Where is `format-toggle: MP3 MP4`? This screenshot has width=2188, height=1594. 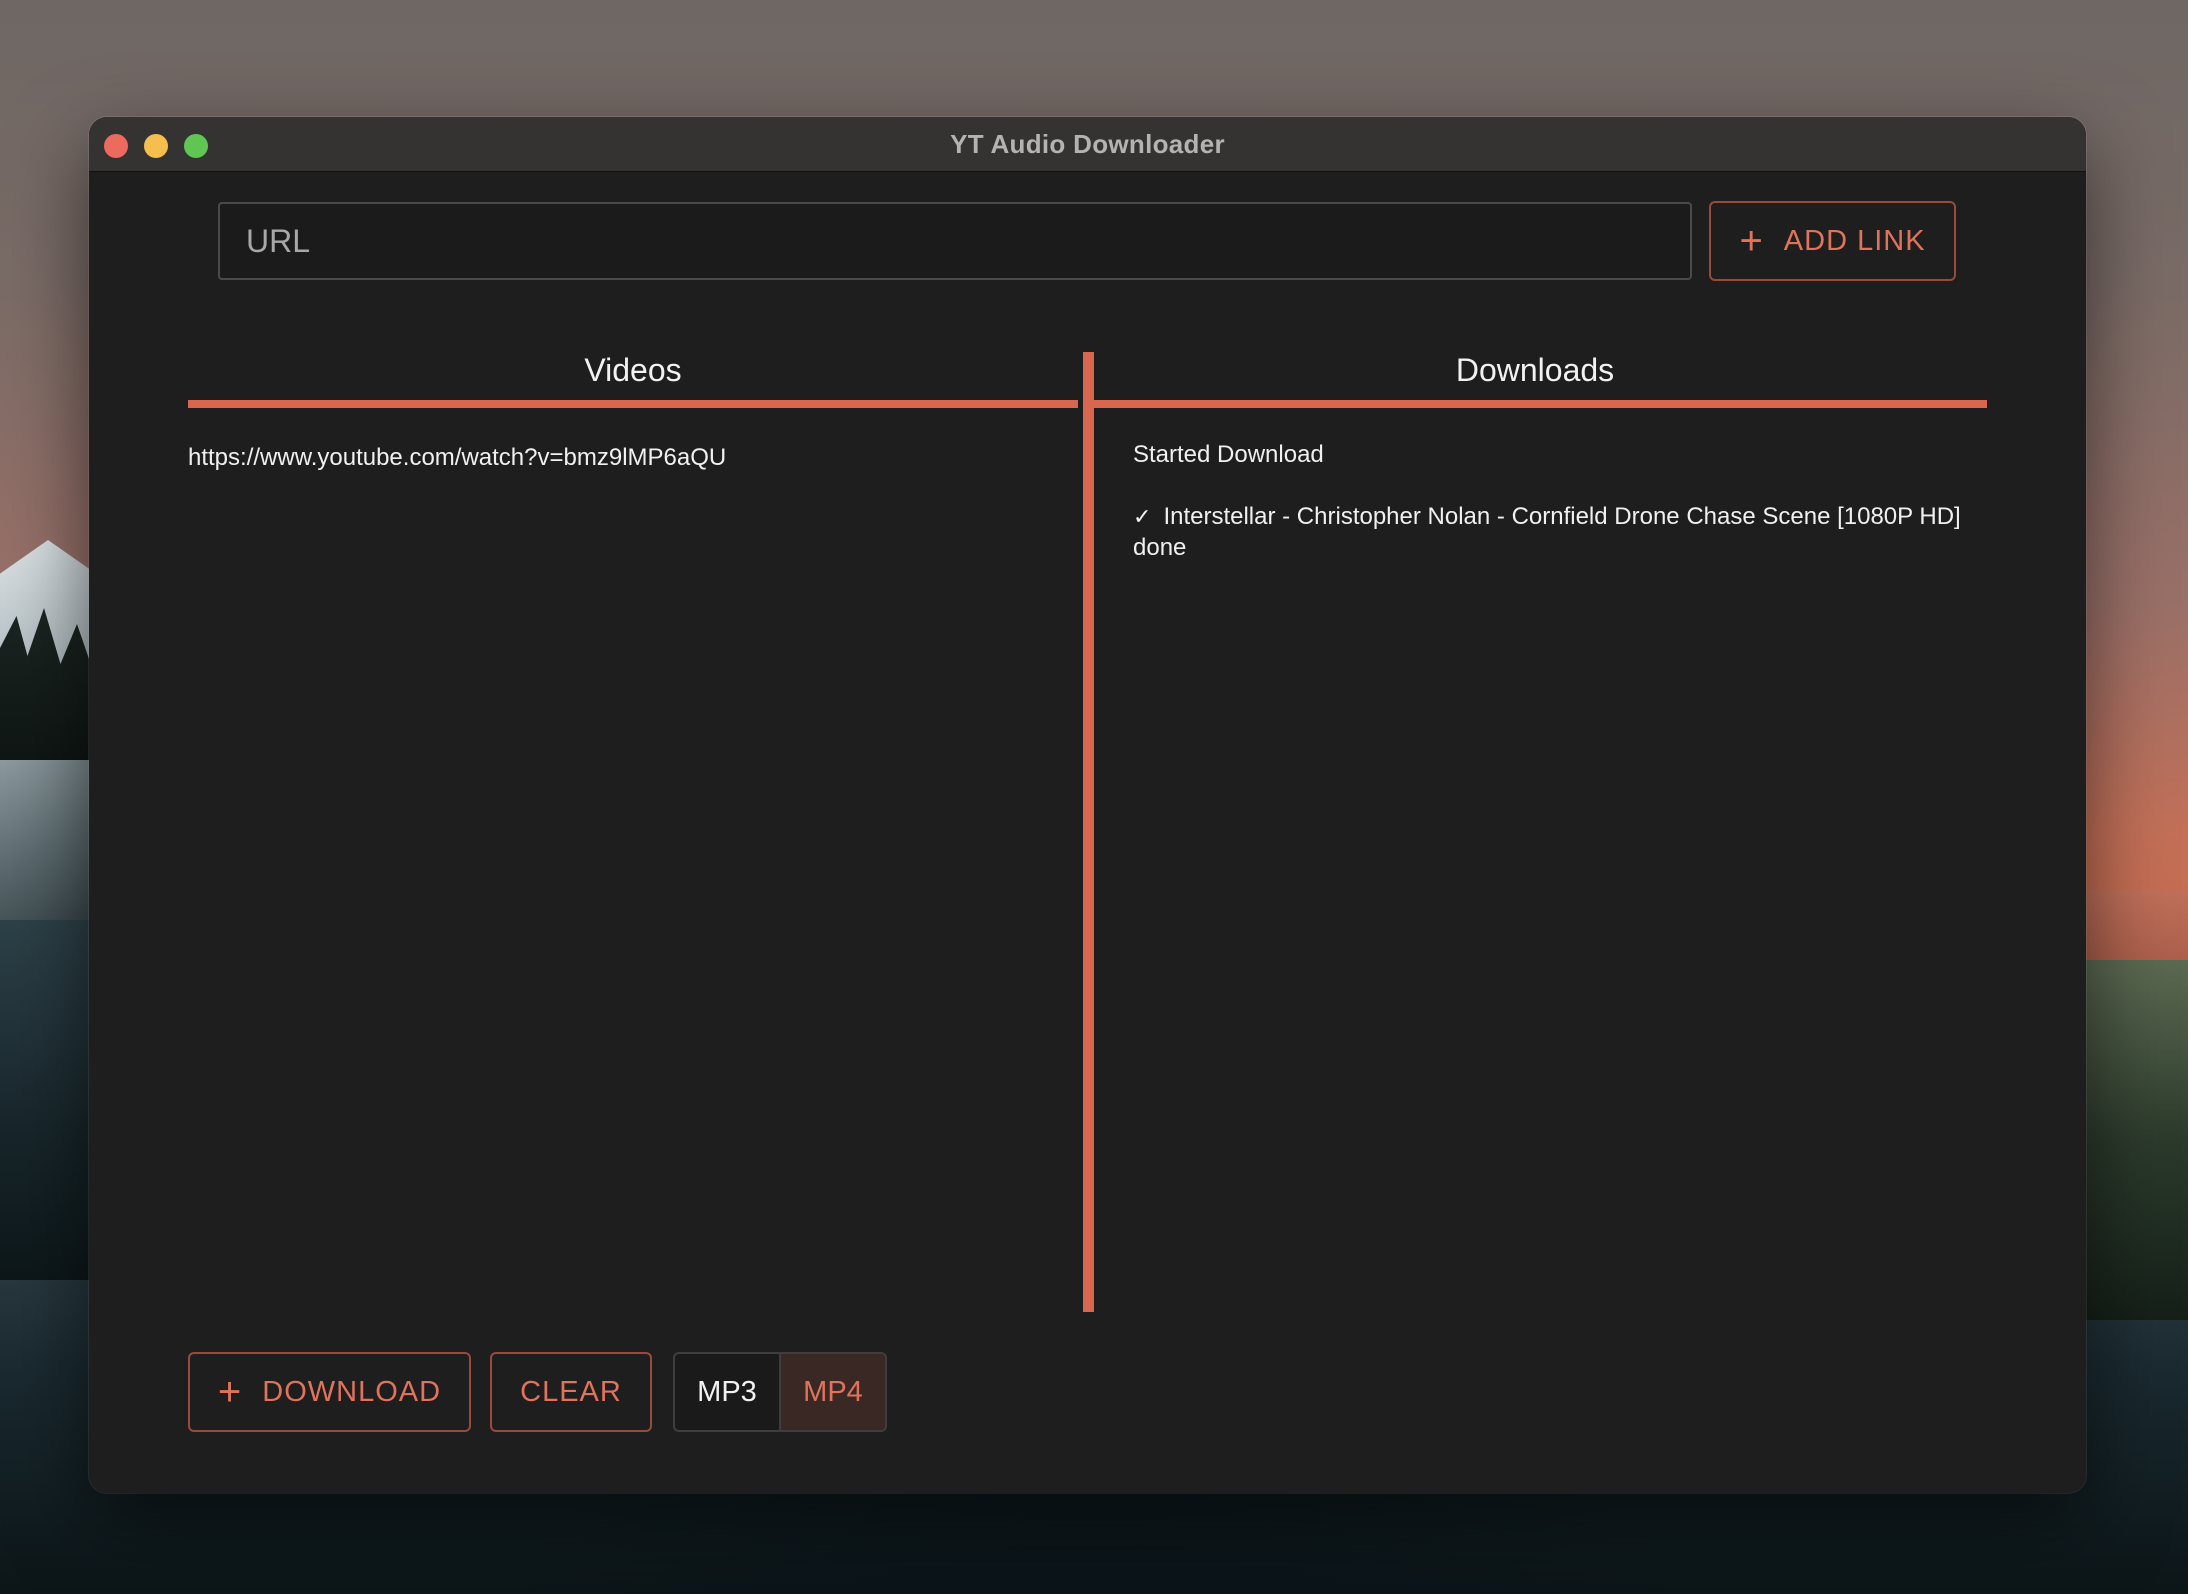 format-toggle: MP3 MP4 is located at coordinates (780, 1392).